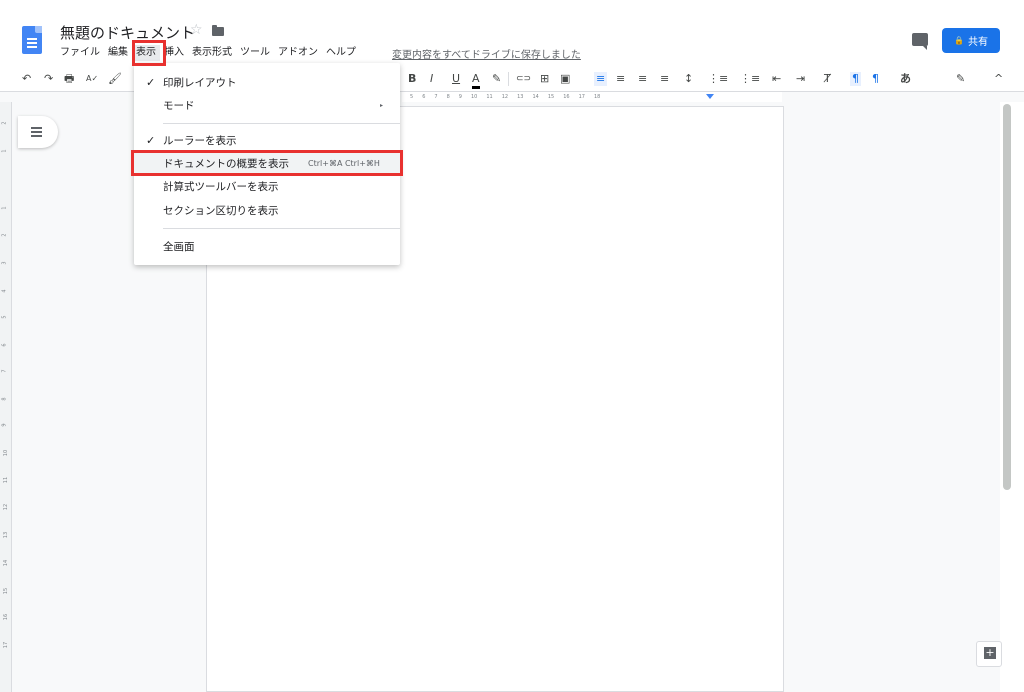 The width and height of the screenshot is (1024, 692). I want to click on document-title: 無題のドキュメント, so click(127, 32).